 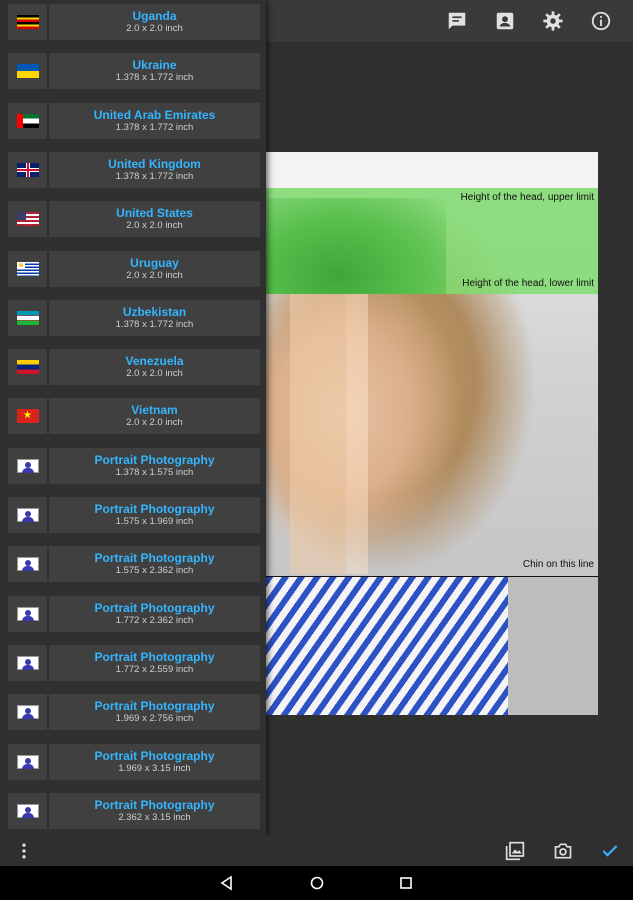 I want to click on list-item: Portrait Photography 1.969 x 2.756 inch, so click(x=134, y=712).